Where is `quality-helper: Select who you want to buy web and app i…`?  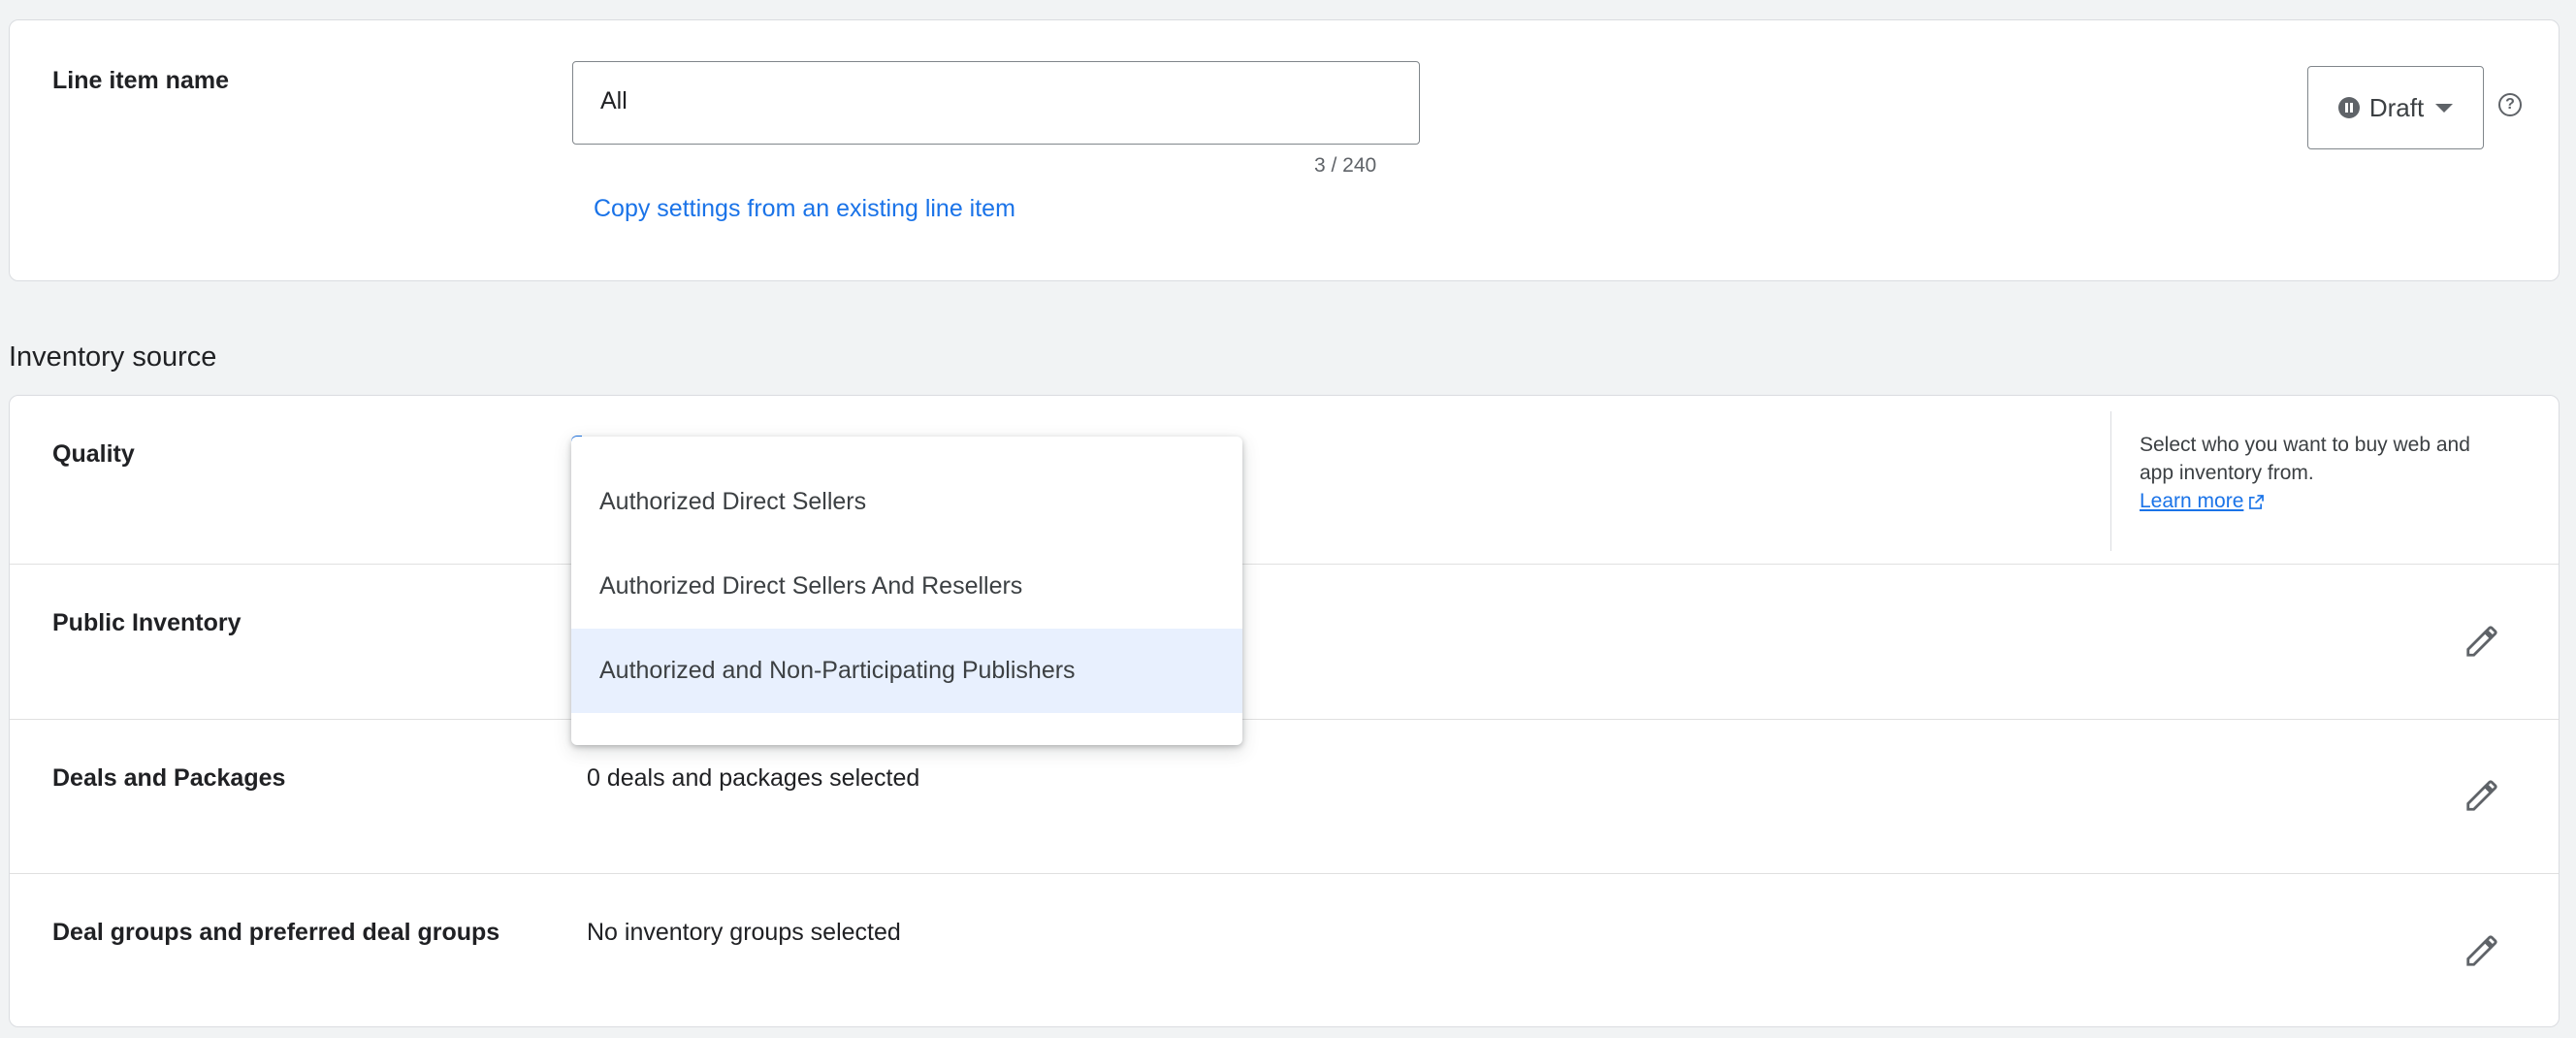 quality-helper: Select who you want to buy web and app i… is located at coordinates (2324, 473).